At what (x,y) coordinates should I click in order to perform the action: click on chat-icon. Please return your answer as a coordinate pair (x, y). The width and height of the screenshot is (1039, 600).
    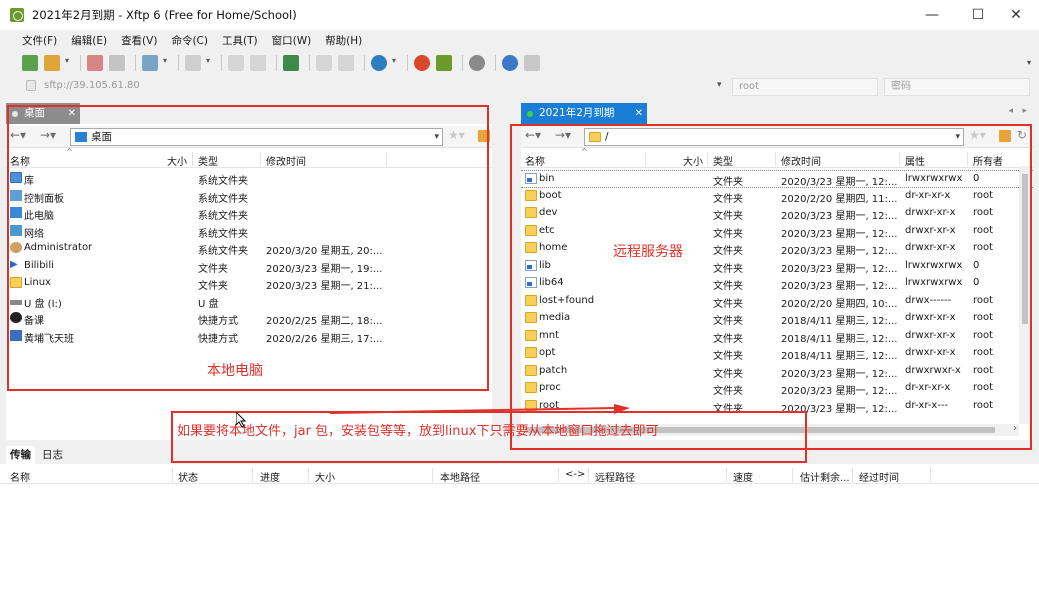
    Looking at the image, I should click on (532, 63).